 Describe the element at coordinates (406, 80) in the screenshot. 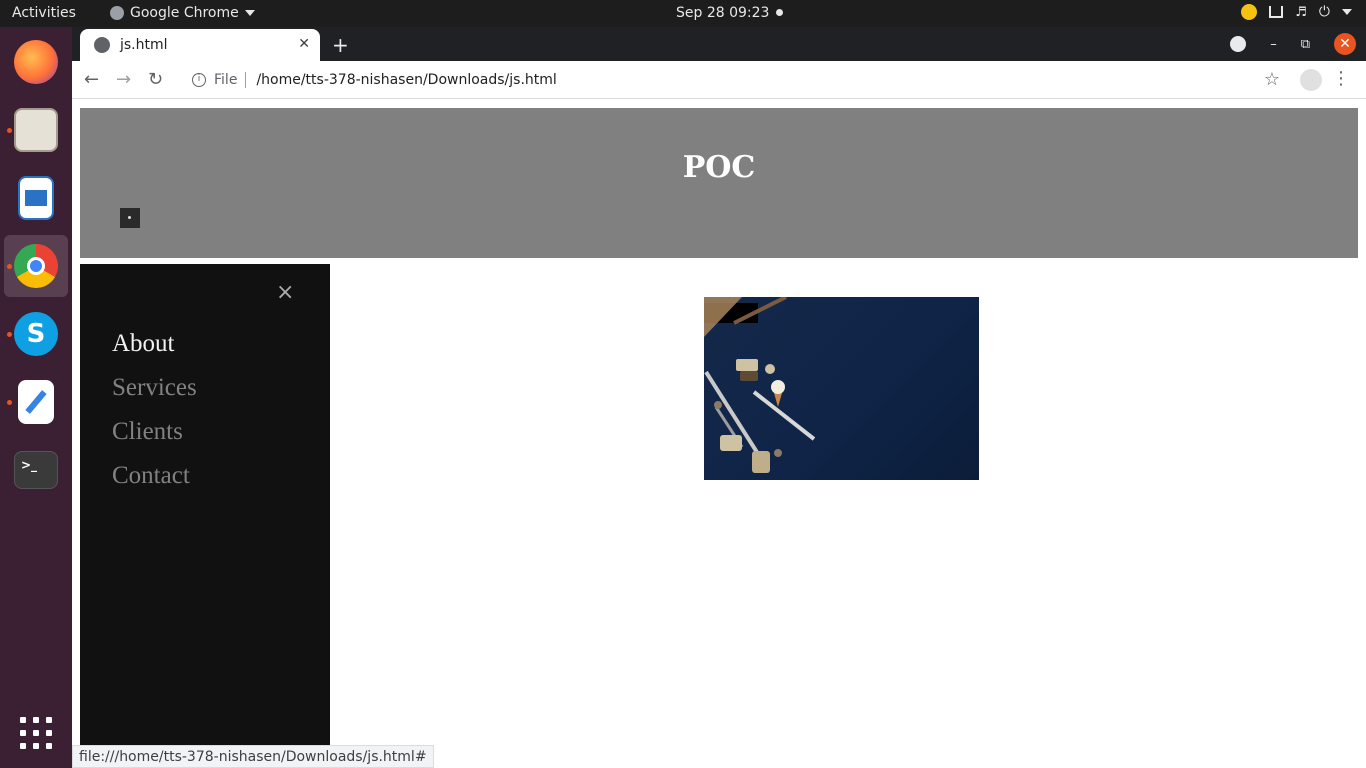

I see `url-text: /home/tts-378-nishasen/Downloads/js.html` at that location.